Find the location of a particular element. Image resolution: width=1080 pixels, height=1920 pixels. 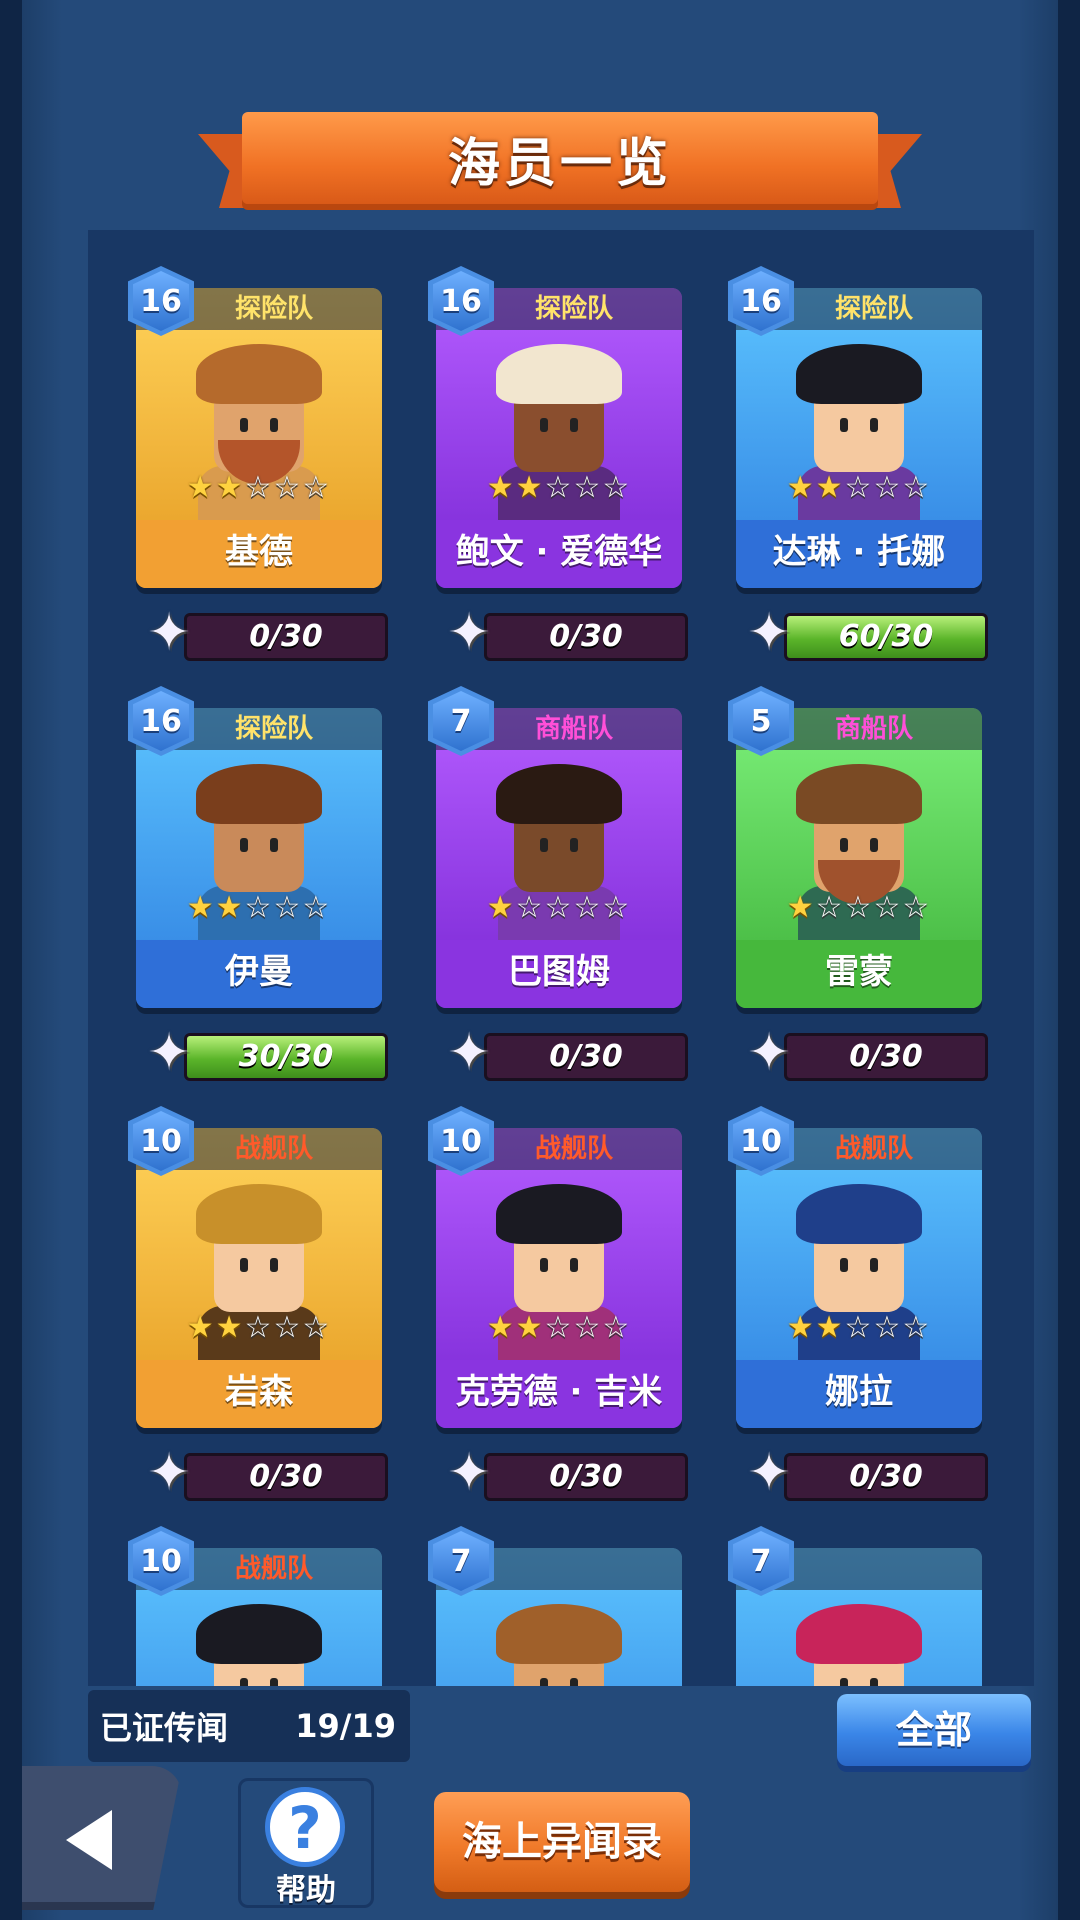

crew-card: 商船队 ★☆☆☆☆ 巴图姆 7 0/30 ✦ is located at coordinates (558, 897).